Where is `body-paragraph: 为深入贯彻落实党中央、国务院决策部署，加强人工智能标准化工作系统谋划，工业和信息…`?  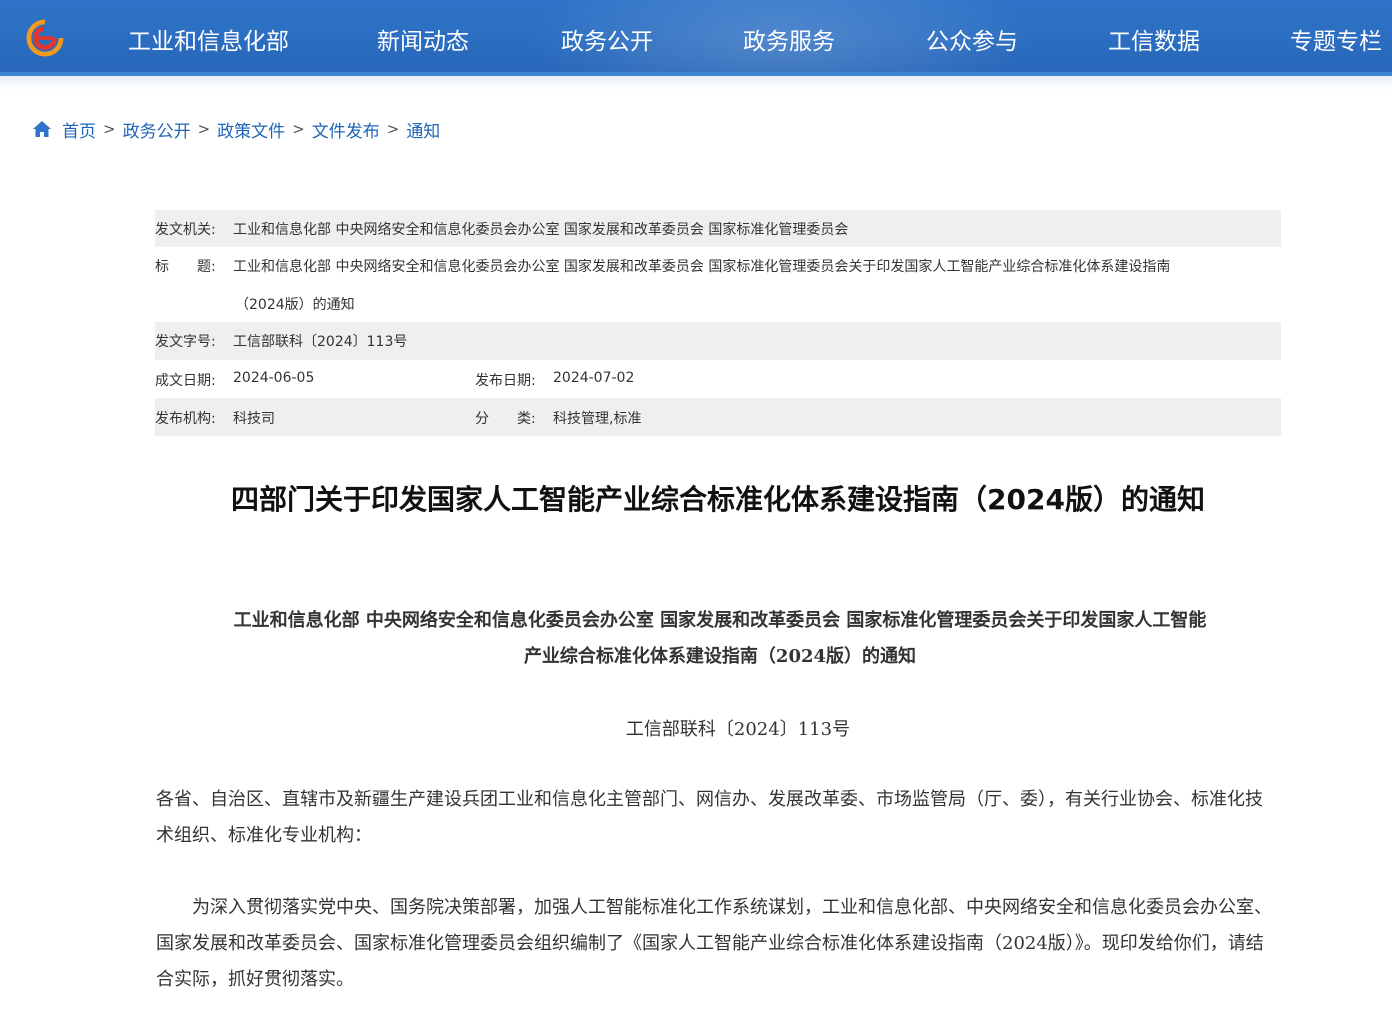
body-paragraph: 为深入贯彻落实党中央、国务院决策部署，加强人工智能标准化工作系统谋划，工业和信息… is located at coordinates (714, 943).